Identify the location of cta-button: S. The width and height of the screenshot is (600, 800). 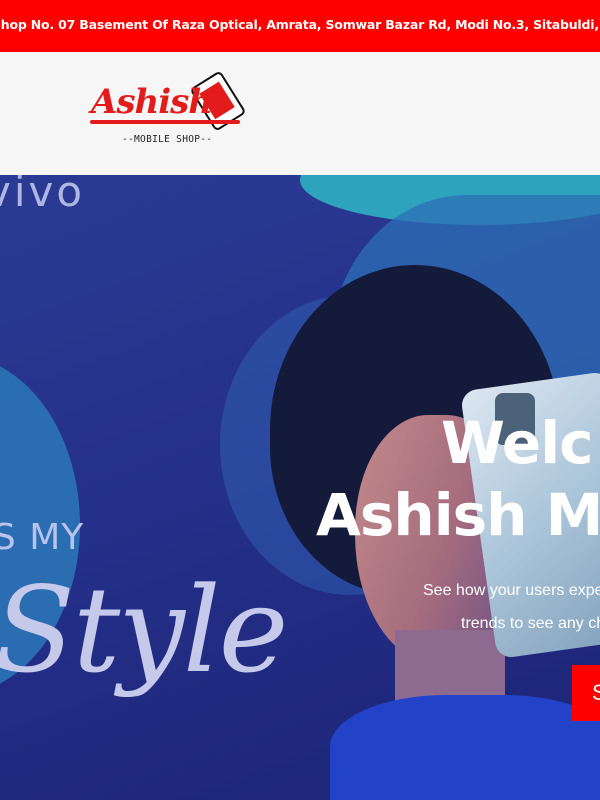
(586, 693).